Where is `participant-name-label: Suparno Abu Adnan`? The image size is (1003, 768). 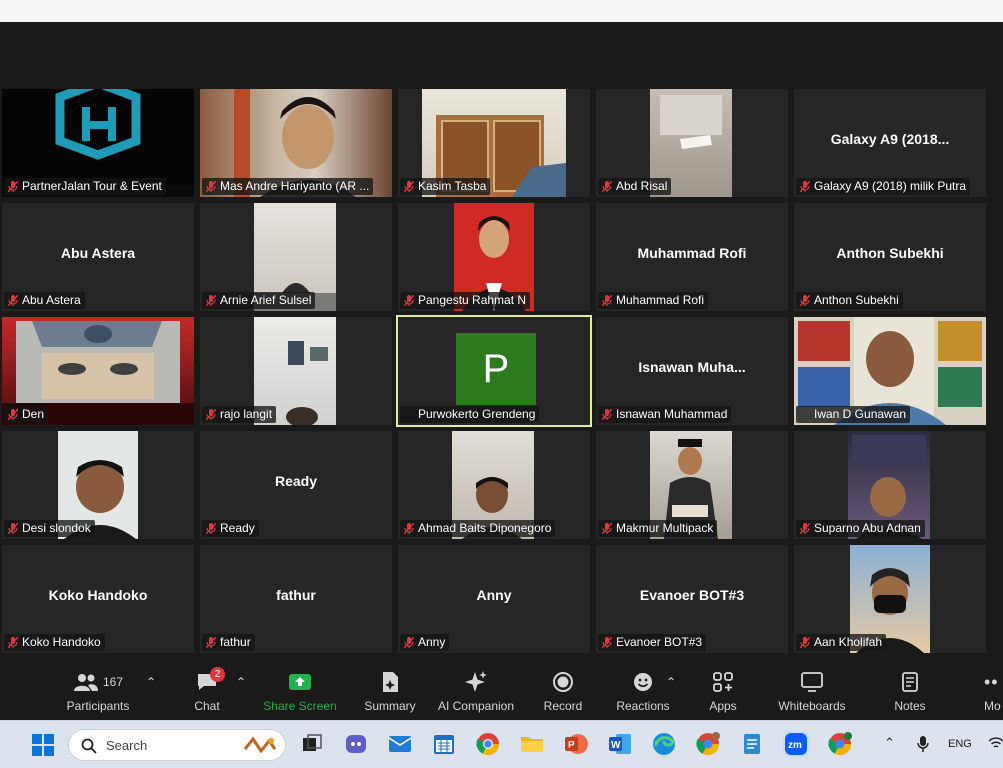
participant-name-label: Suparno Abu Adnan is located at coordinates (860, 528).